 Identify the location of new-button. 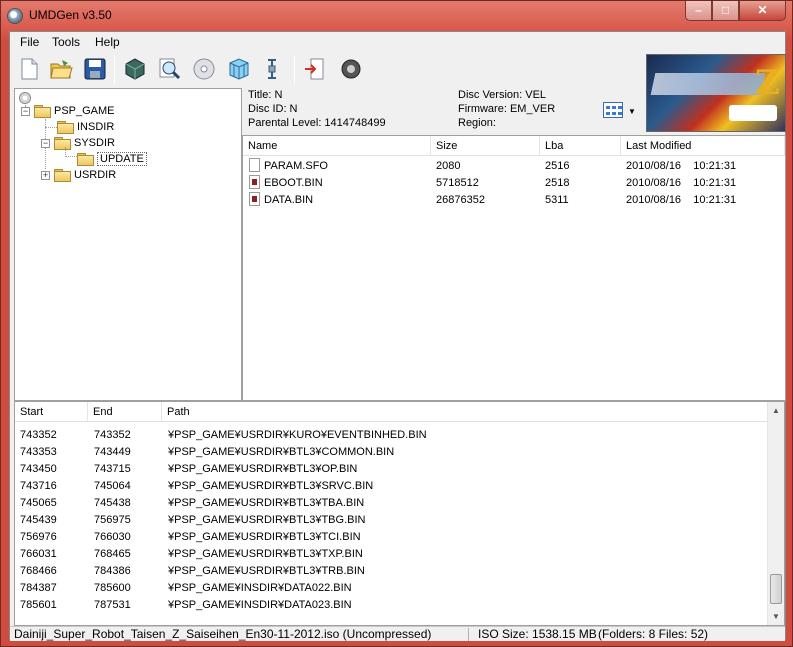
(30, 70).